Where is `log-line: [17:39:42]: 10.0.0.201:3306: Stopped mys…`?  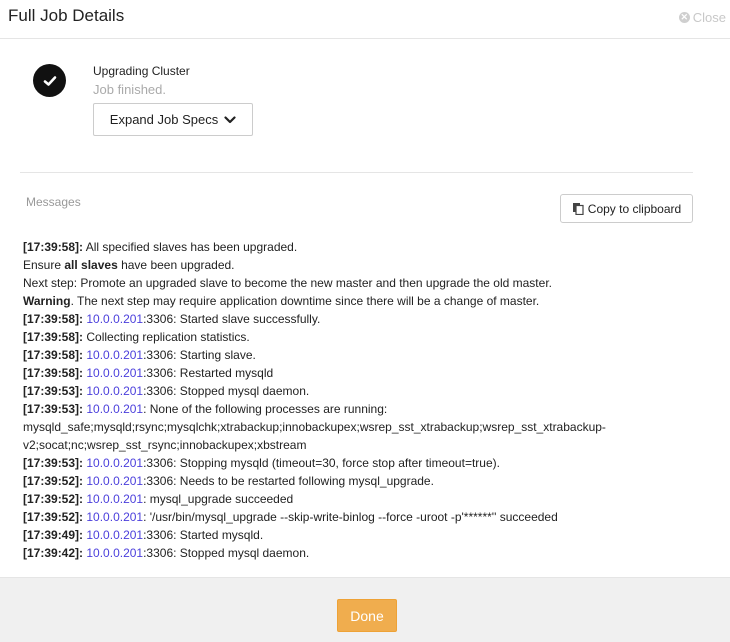
log-line: [17:39:42]: 10.0.0.201:3306: Stopped mys… is located at coordinates (353, 553).